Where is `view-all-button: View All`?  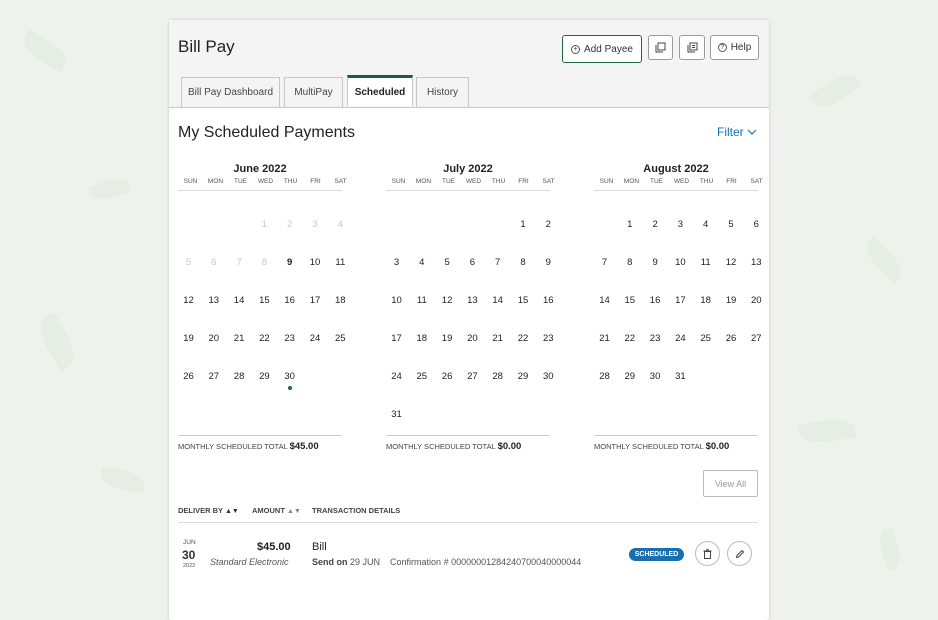
view-all-button: View All is located at coordinates (730, 483).